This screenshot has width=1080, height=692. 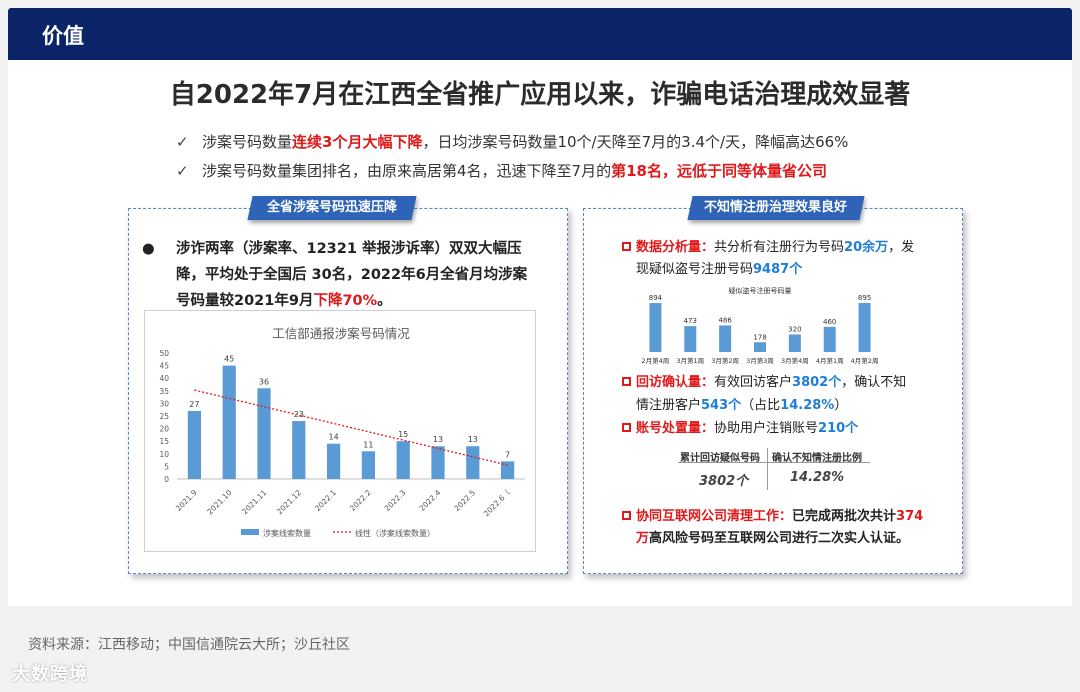 I want to click on y-tick-label: 25, so click(x=164, y=416).